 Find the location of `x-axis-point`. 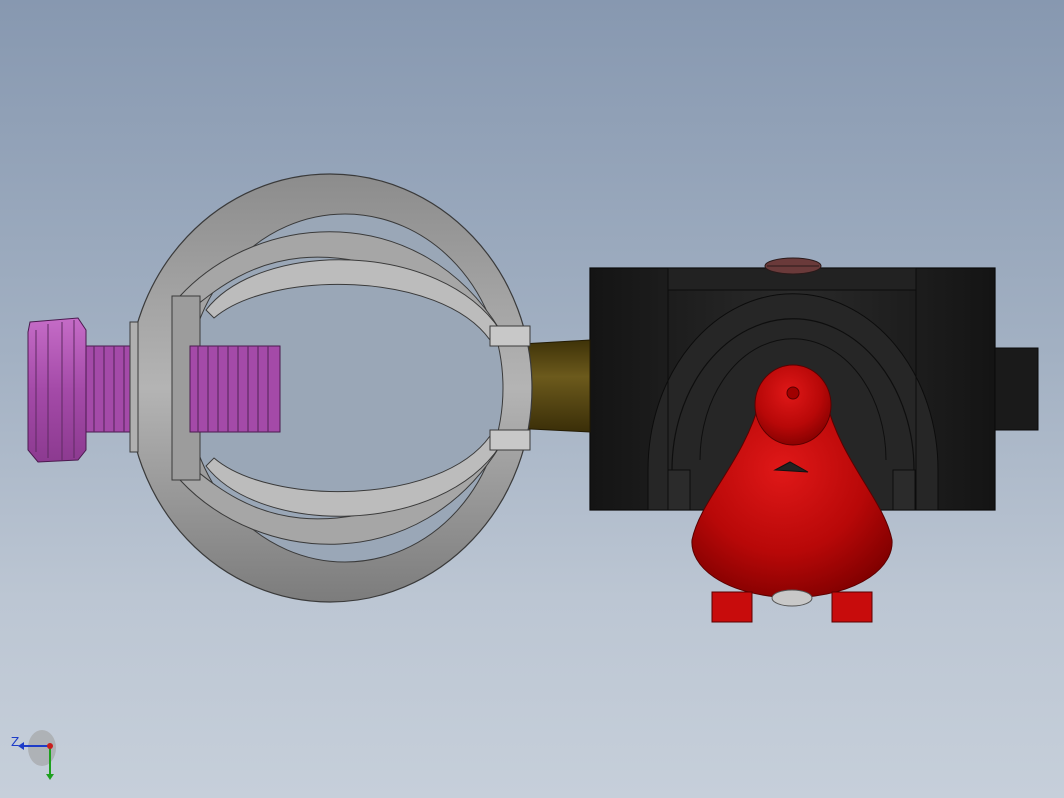

x-axis-point is located at coordinates (50, 746).